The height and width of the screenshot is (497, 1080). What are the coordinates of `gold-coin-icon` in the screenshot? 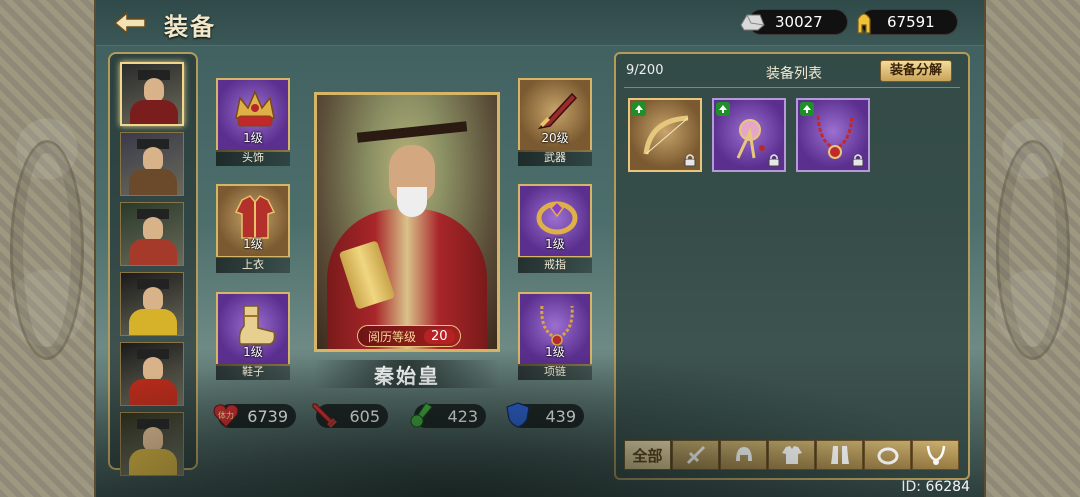 It's located at (864, 22).